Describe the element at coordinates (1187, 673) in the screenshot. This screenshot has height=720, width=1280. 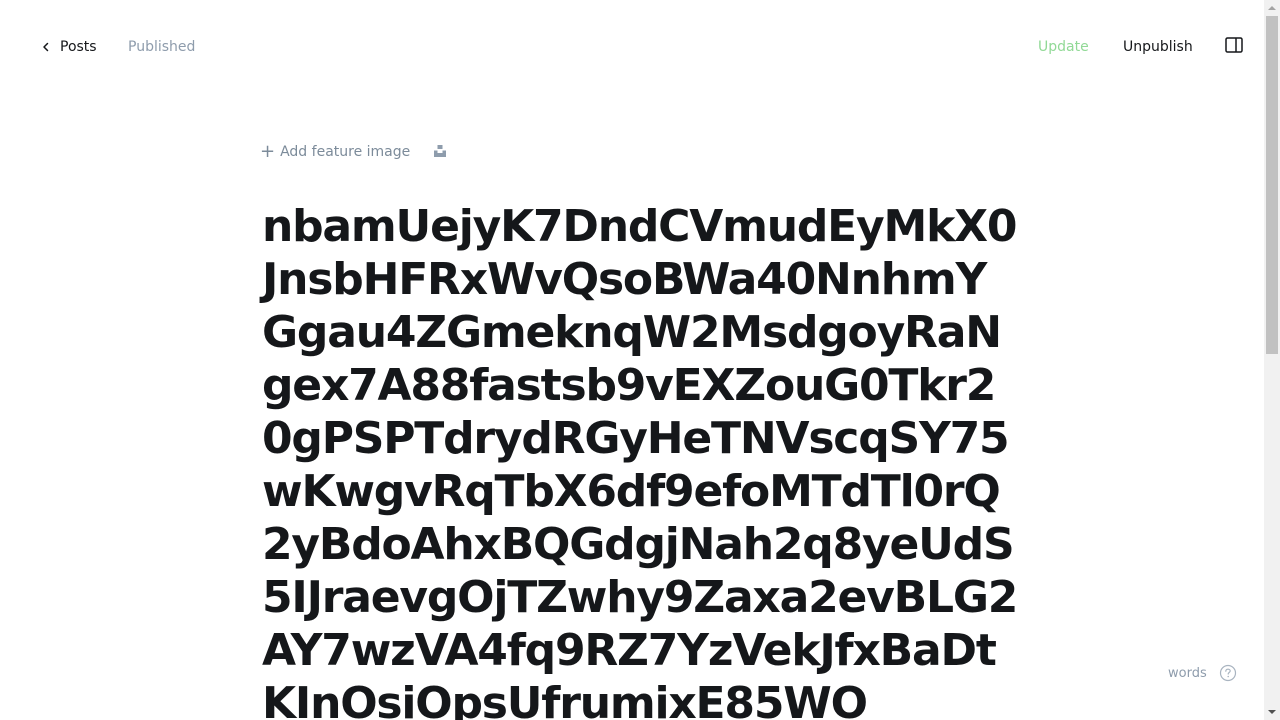
I see `word-count-label: words` at that location.